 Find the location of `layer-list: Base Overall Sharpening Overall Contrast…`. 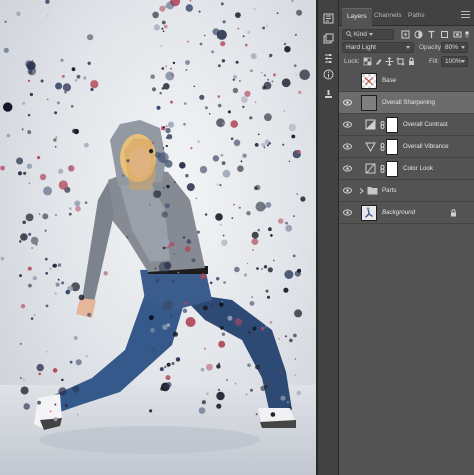

layer-list: Base Overall Sharpening Overall Contrast… is located at coordinates (406, 147).